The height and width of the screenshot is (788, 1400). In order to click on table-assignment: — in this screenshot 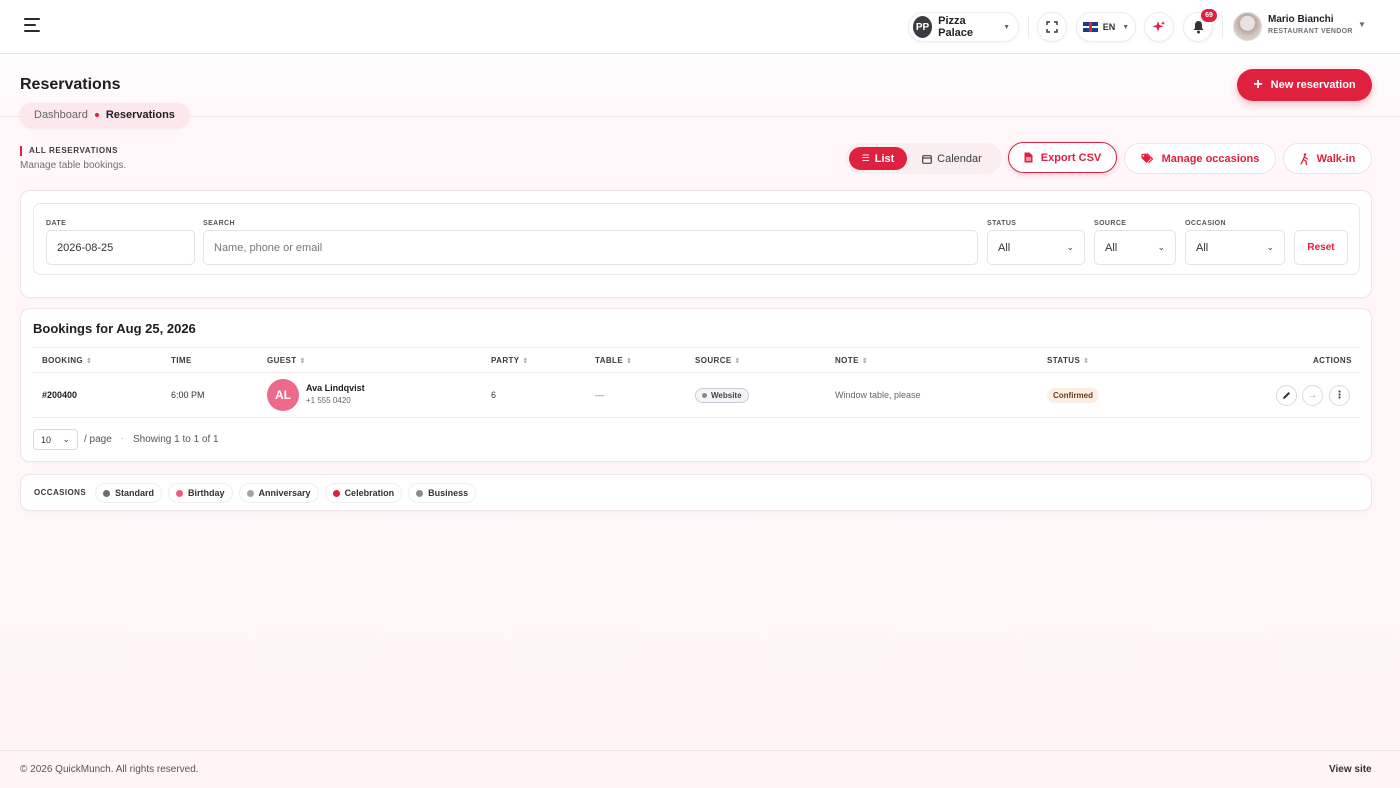, I will do `click(599, 395)`.